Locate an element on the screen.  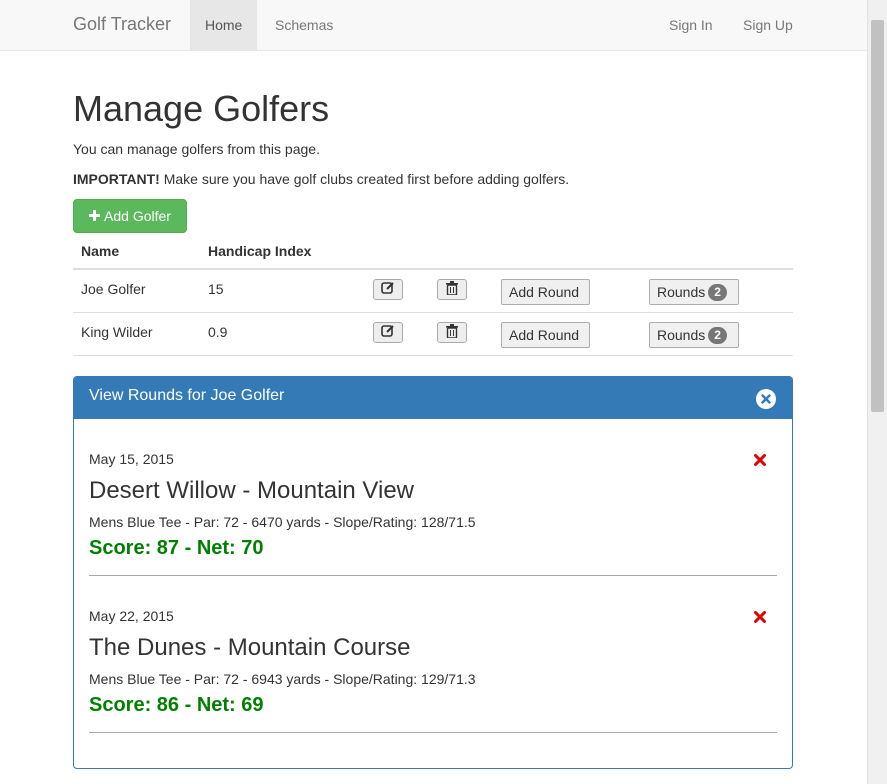
page-title: Manage Golfers is located at coordinates (201, 108).